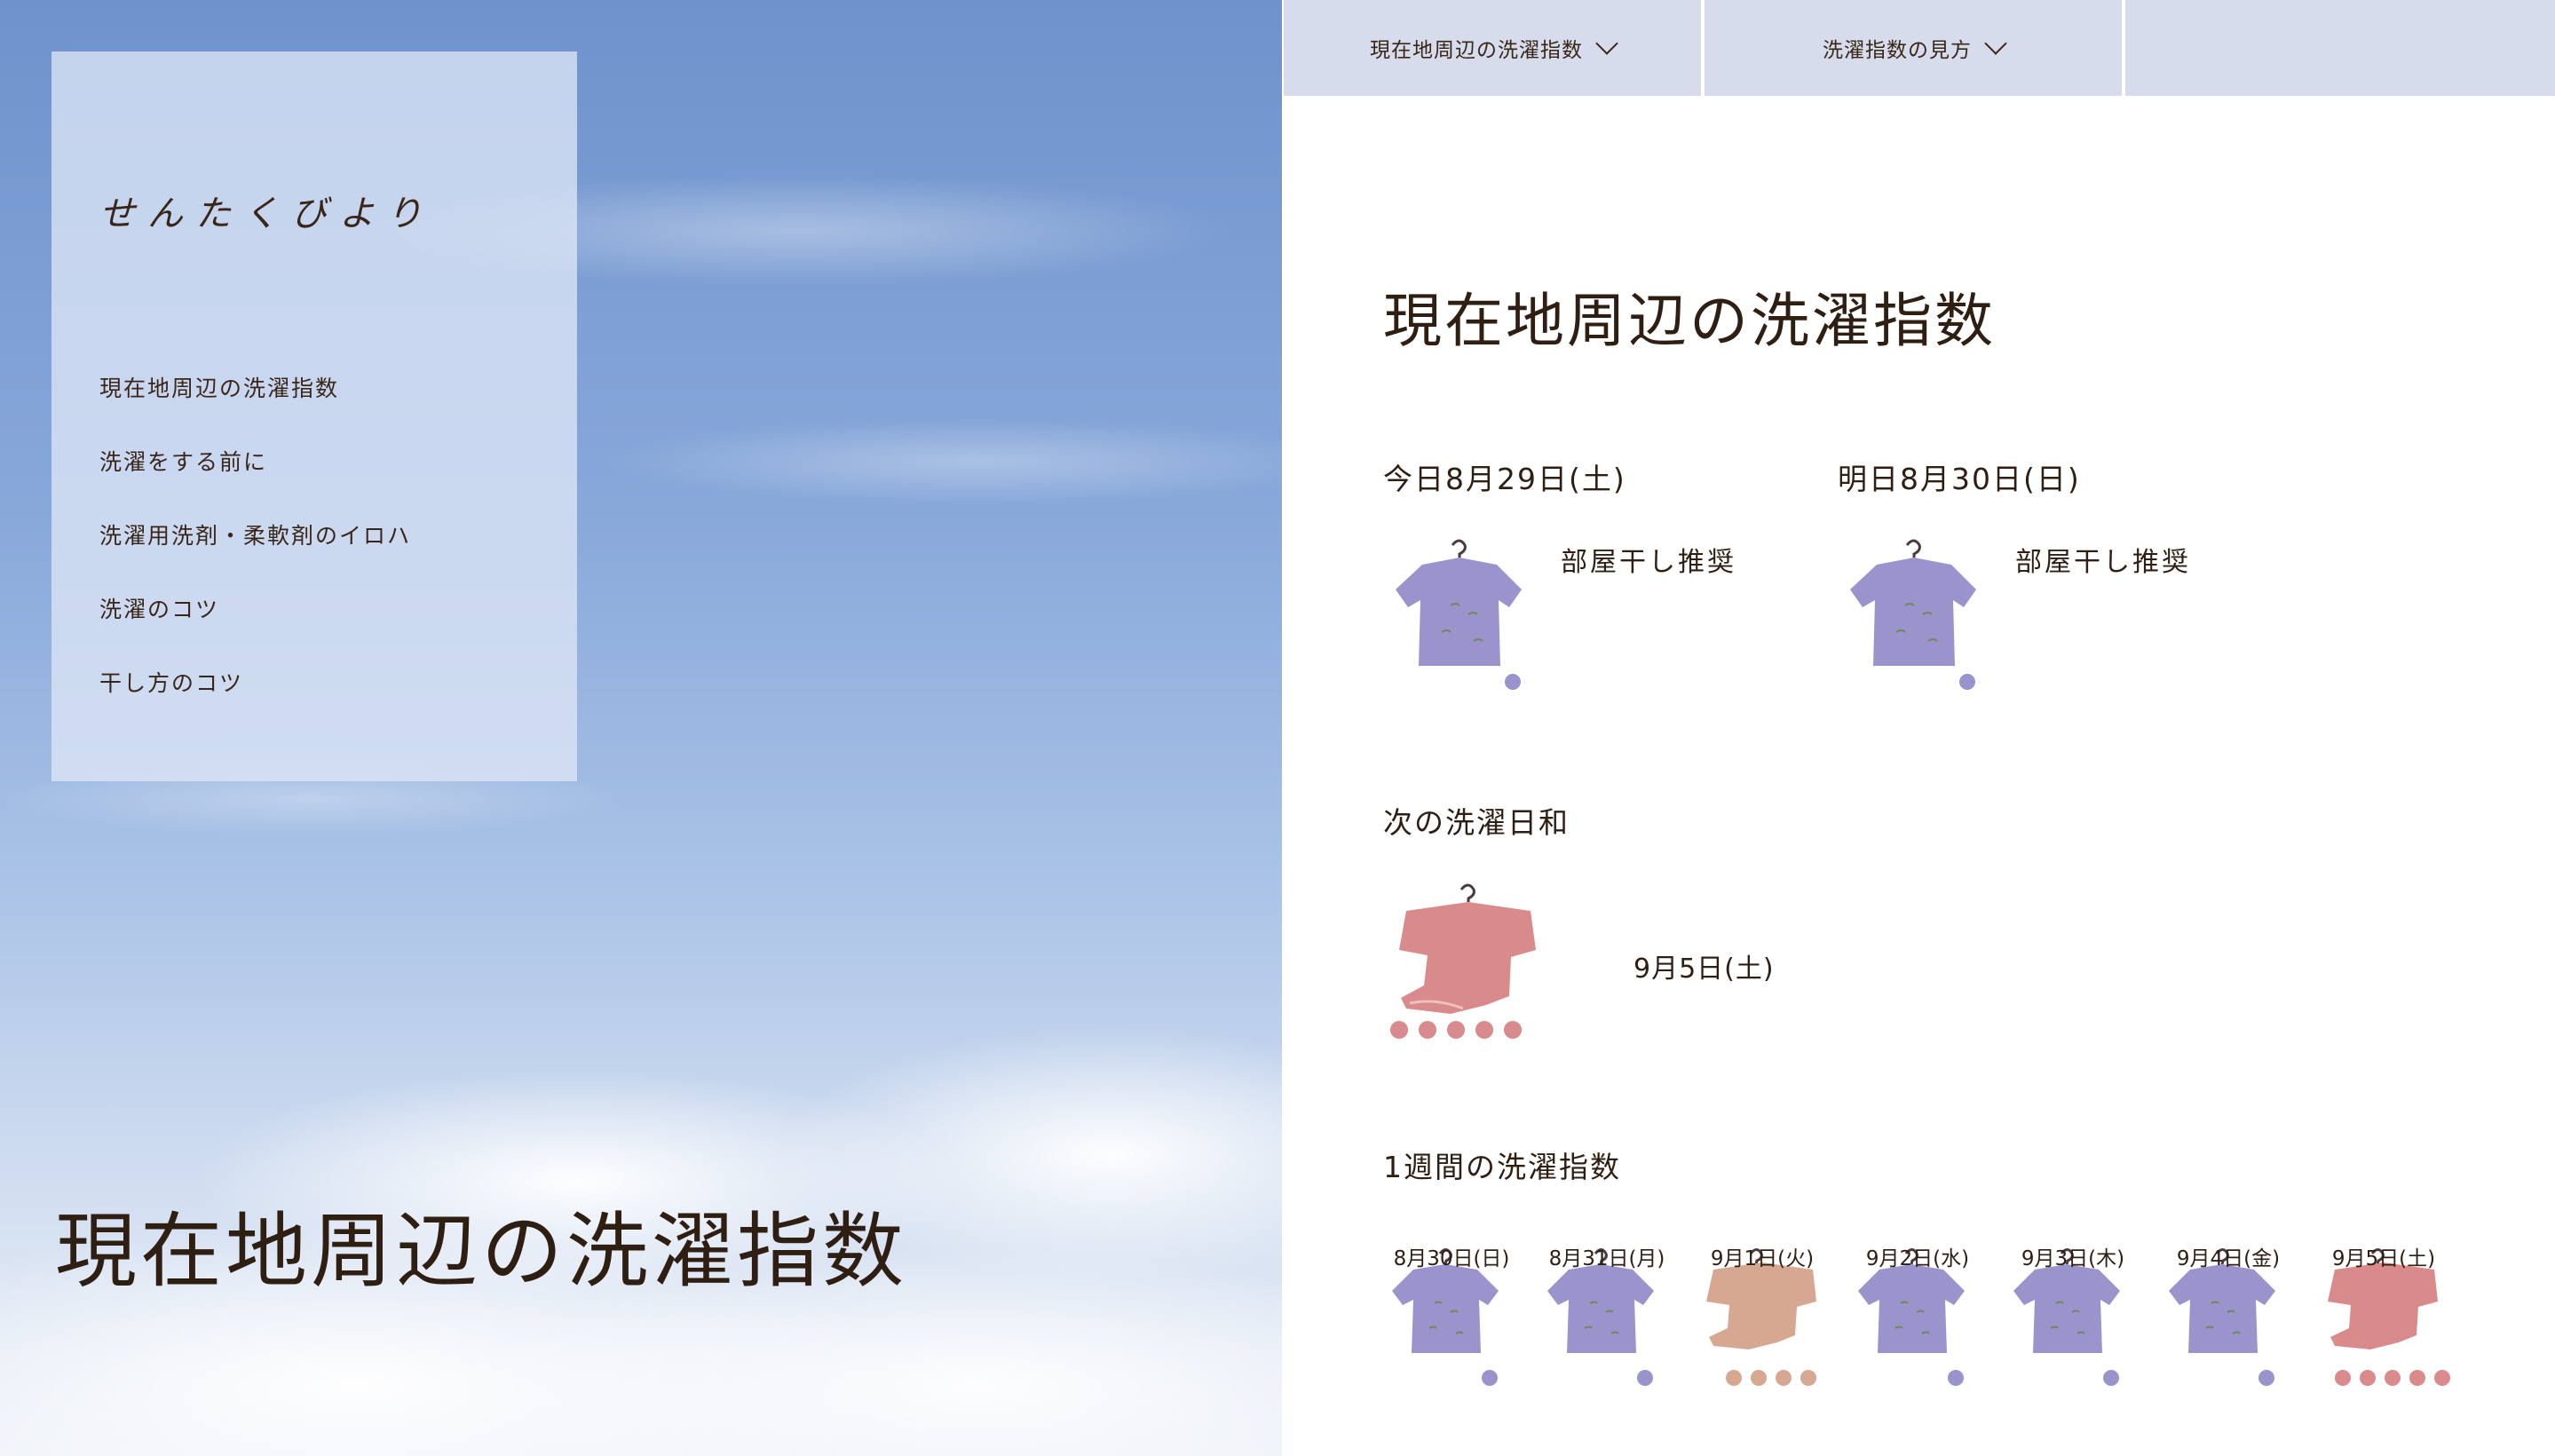 The image size is (2555, 1456). What do you see at coordinates (1606, 1258) in the screenshot?
I see `week-day-label: 8月31日(月)` at bounding box center [1606, 1258].